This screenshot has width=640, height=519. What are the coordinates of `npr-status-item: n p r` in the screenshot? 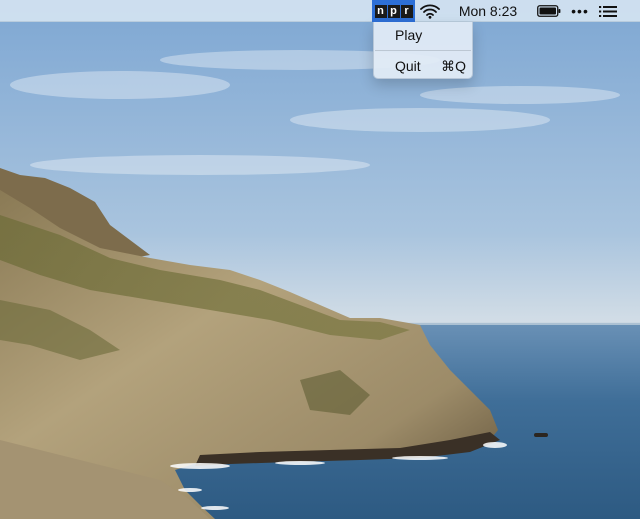 It's located at (393, 11).